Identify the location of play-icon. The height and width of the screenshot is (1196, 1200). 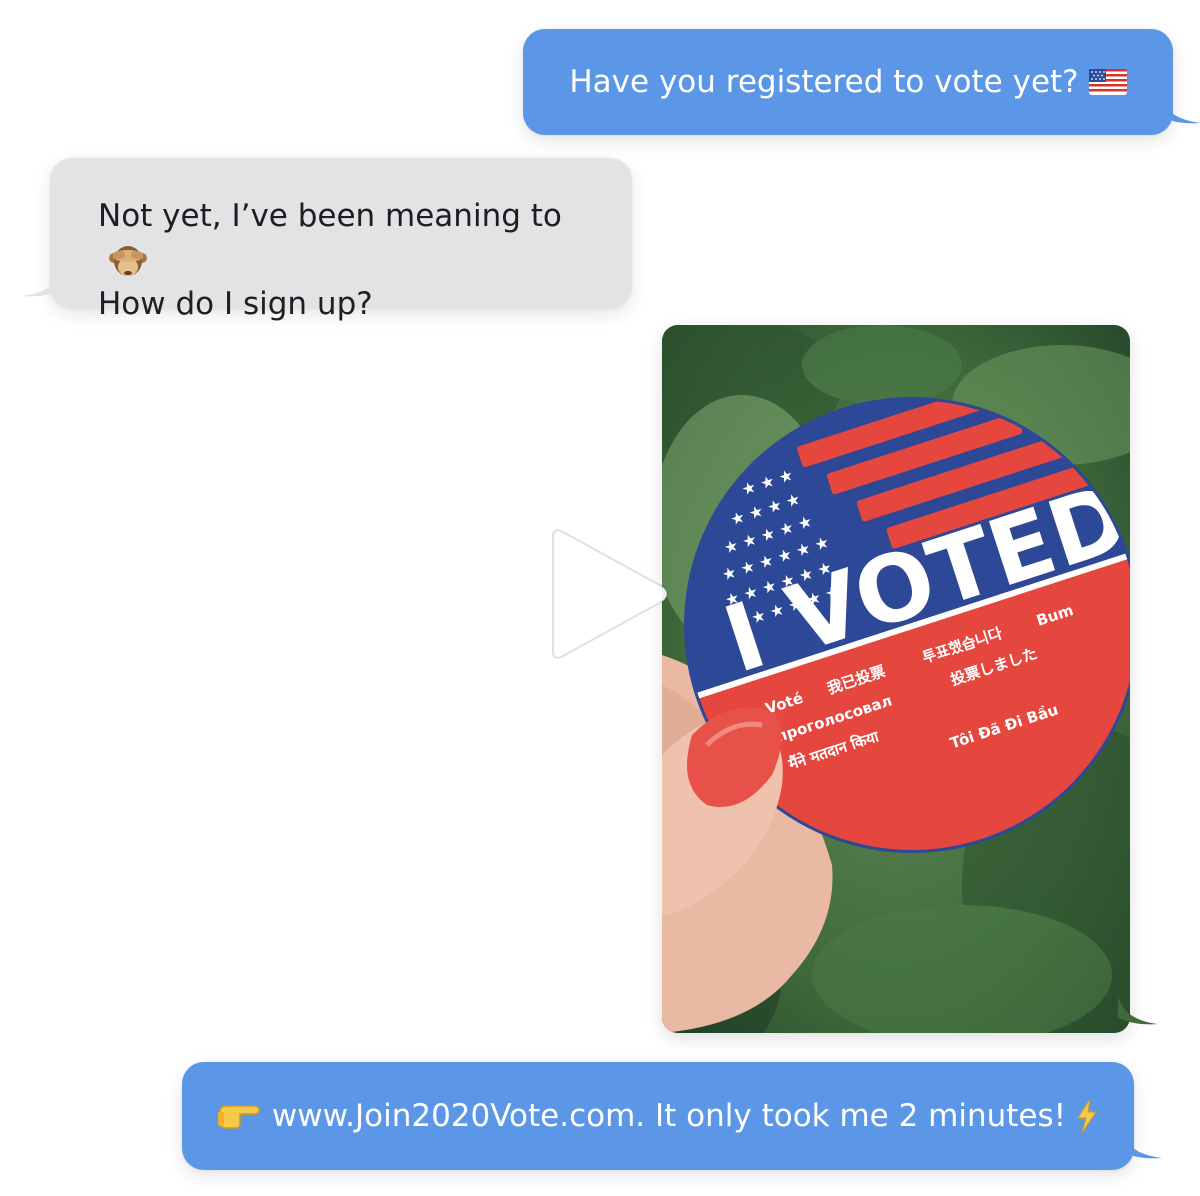
(608, 594).